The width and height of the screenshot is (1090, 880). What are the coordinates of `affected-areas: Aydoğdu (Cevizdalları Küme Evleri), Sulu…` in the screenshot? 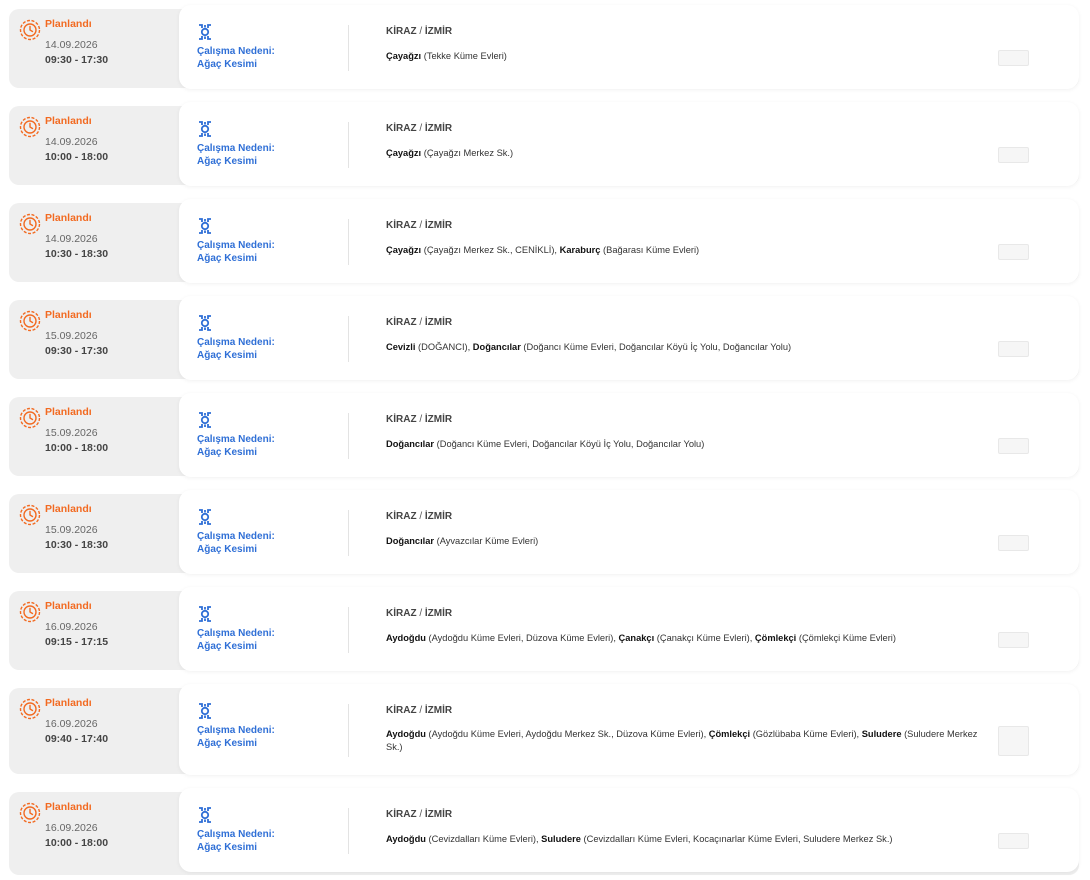 It's located at (686, 839).